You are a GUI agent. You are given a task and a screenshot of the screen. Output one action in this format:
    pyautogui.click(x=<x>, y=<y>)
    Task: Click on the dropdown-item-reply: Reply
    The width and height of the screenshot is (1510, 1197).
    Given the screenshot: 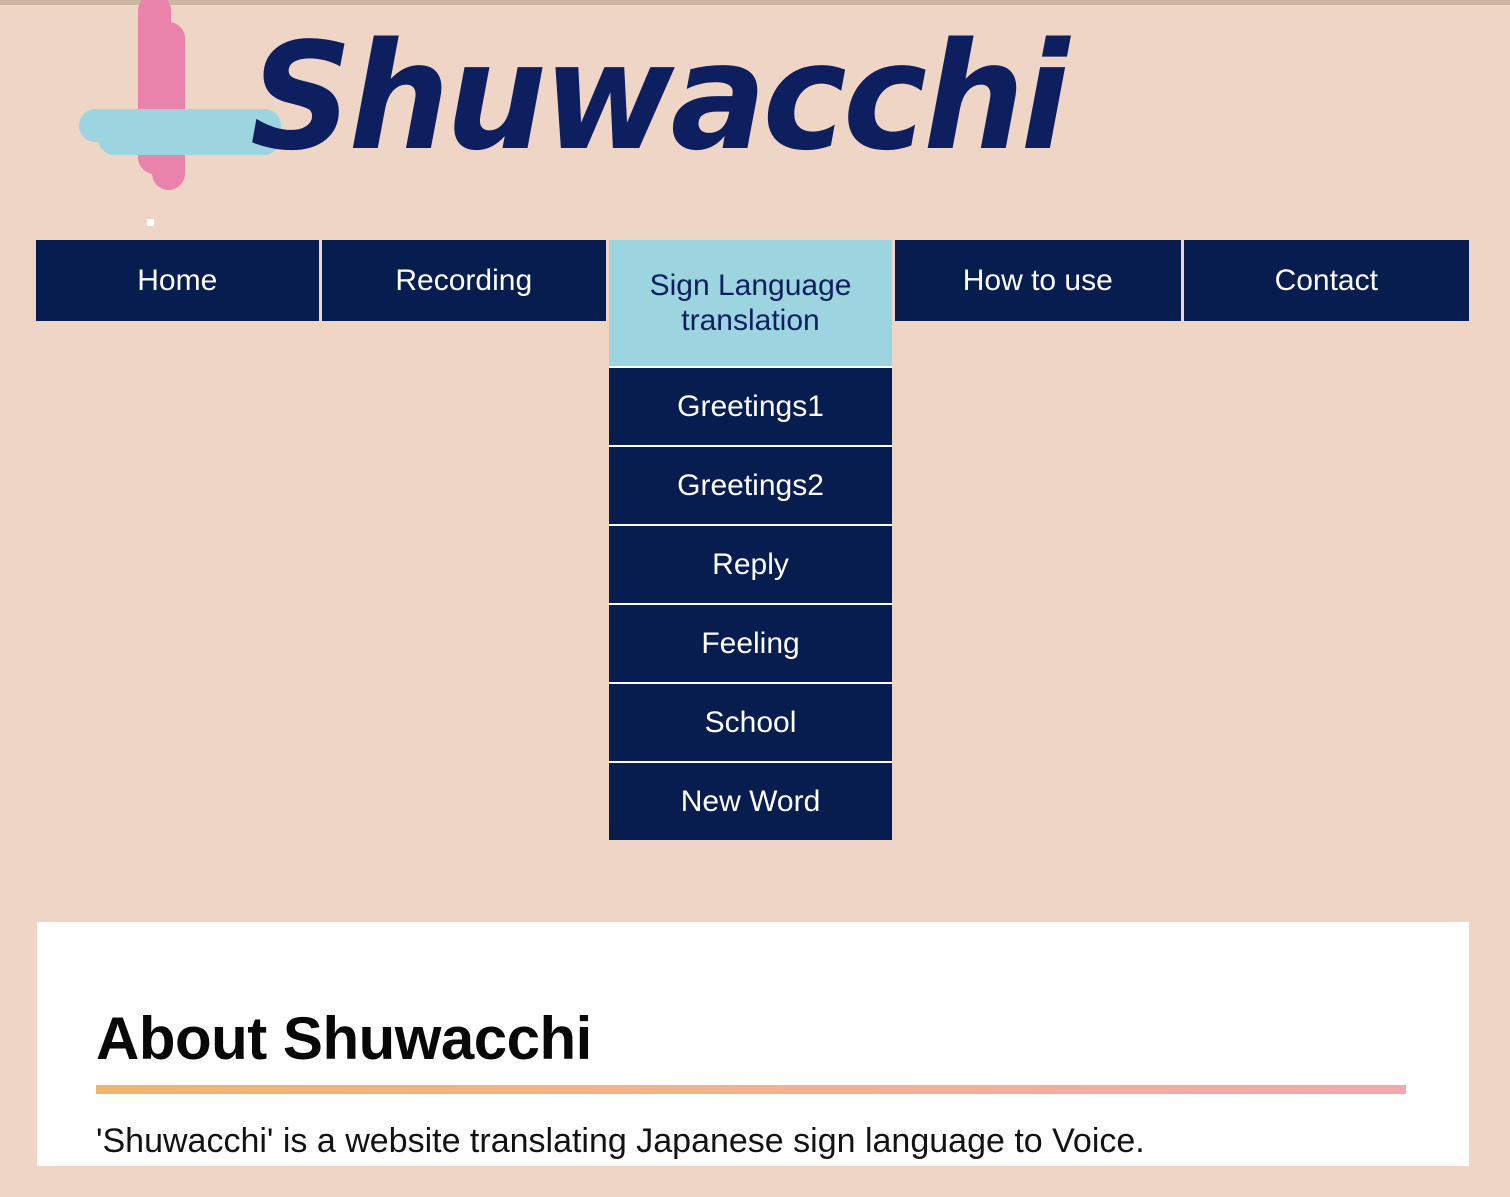 What is the action you would take?
    pyautogui.click(x=751, y=563)
    